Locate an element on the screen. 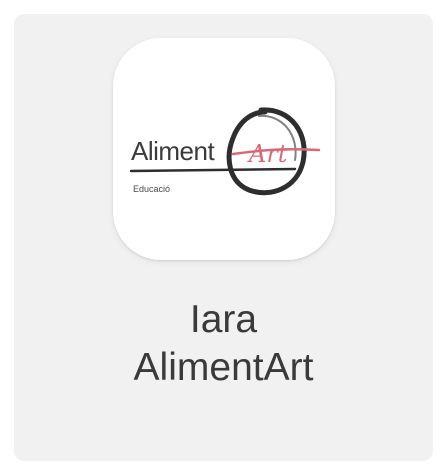  app-label-line2: AlimentArt is located at coordinates (223, 367).